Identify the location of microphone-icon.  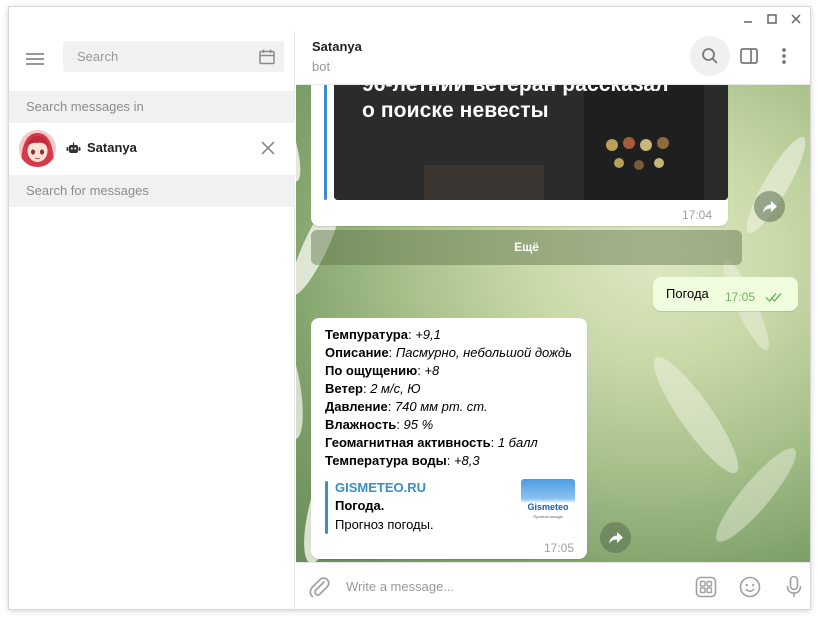
(794, 587).